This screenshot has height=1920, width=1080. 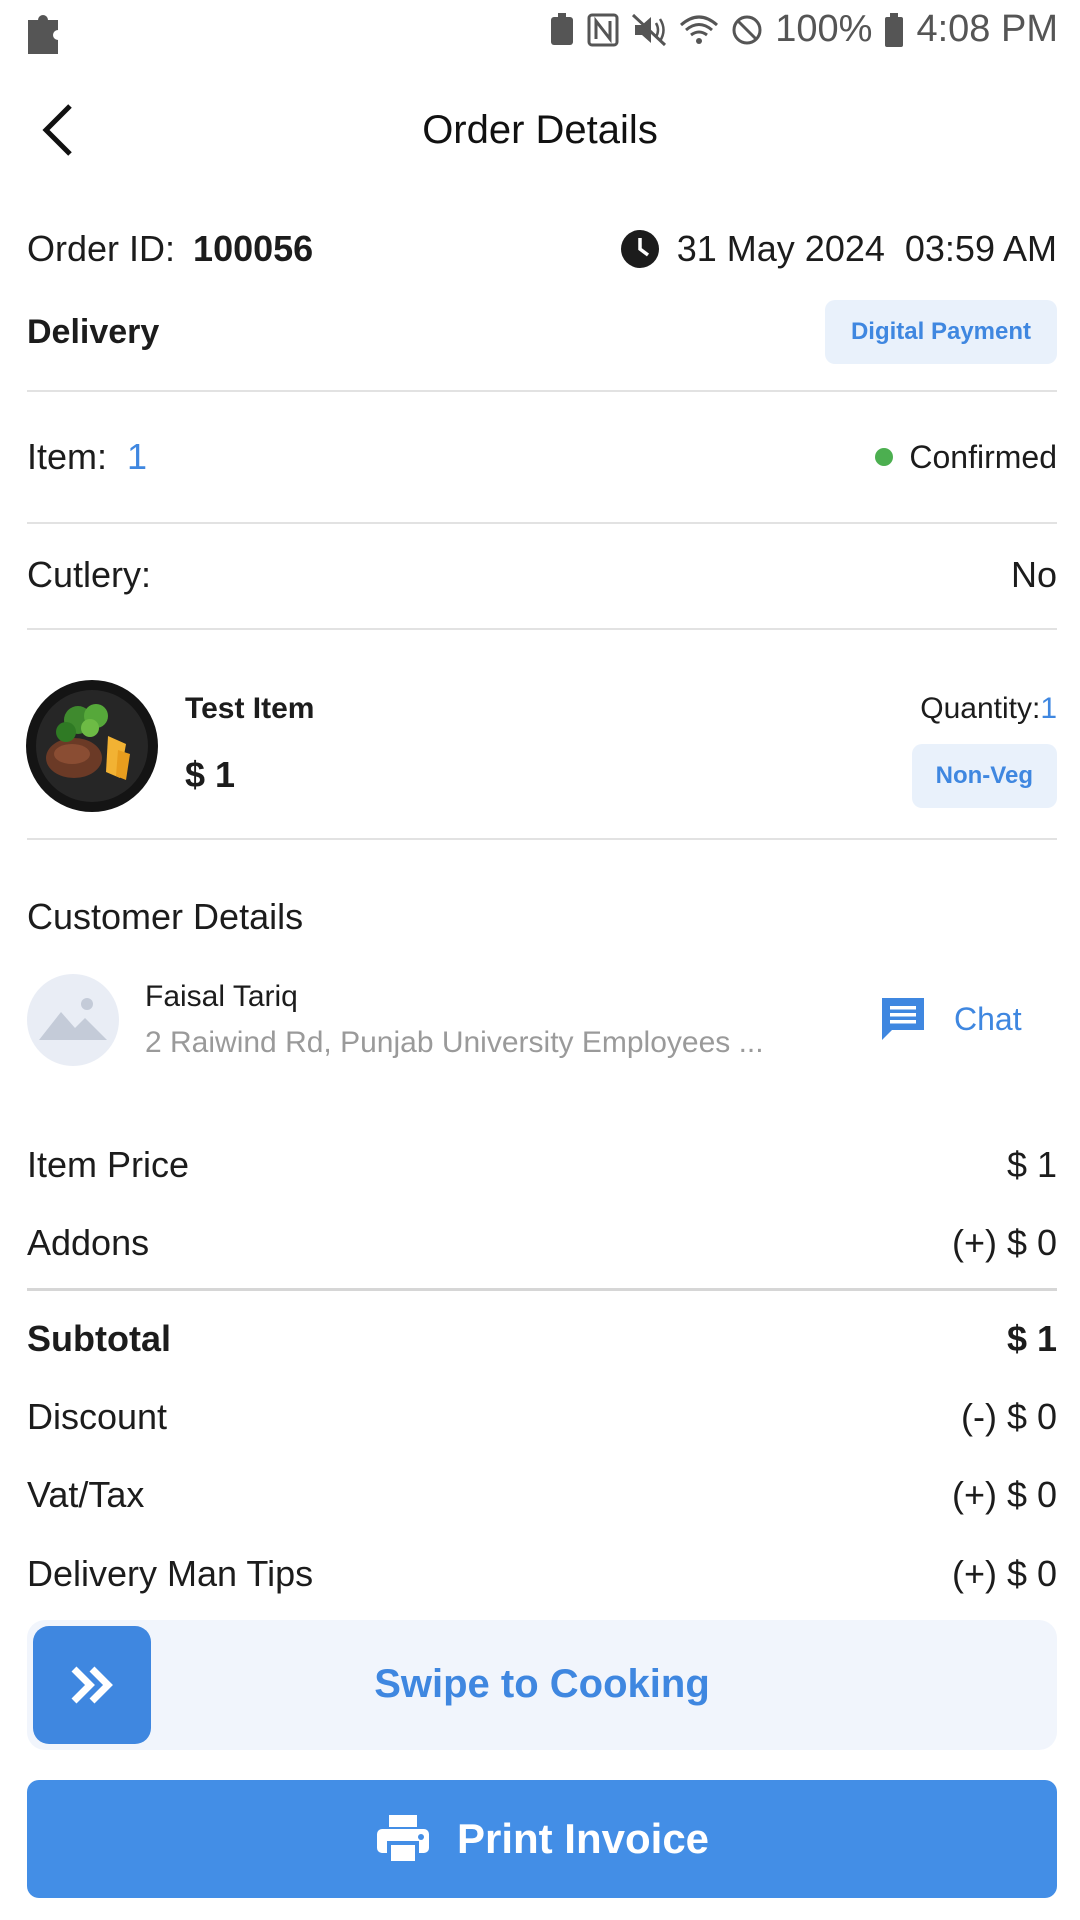 What do you see at coordinates (747, 29) in the screenshot?
I see `do-not-disturb-icon` at bounding box center [747, 29].